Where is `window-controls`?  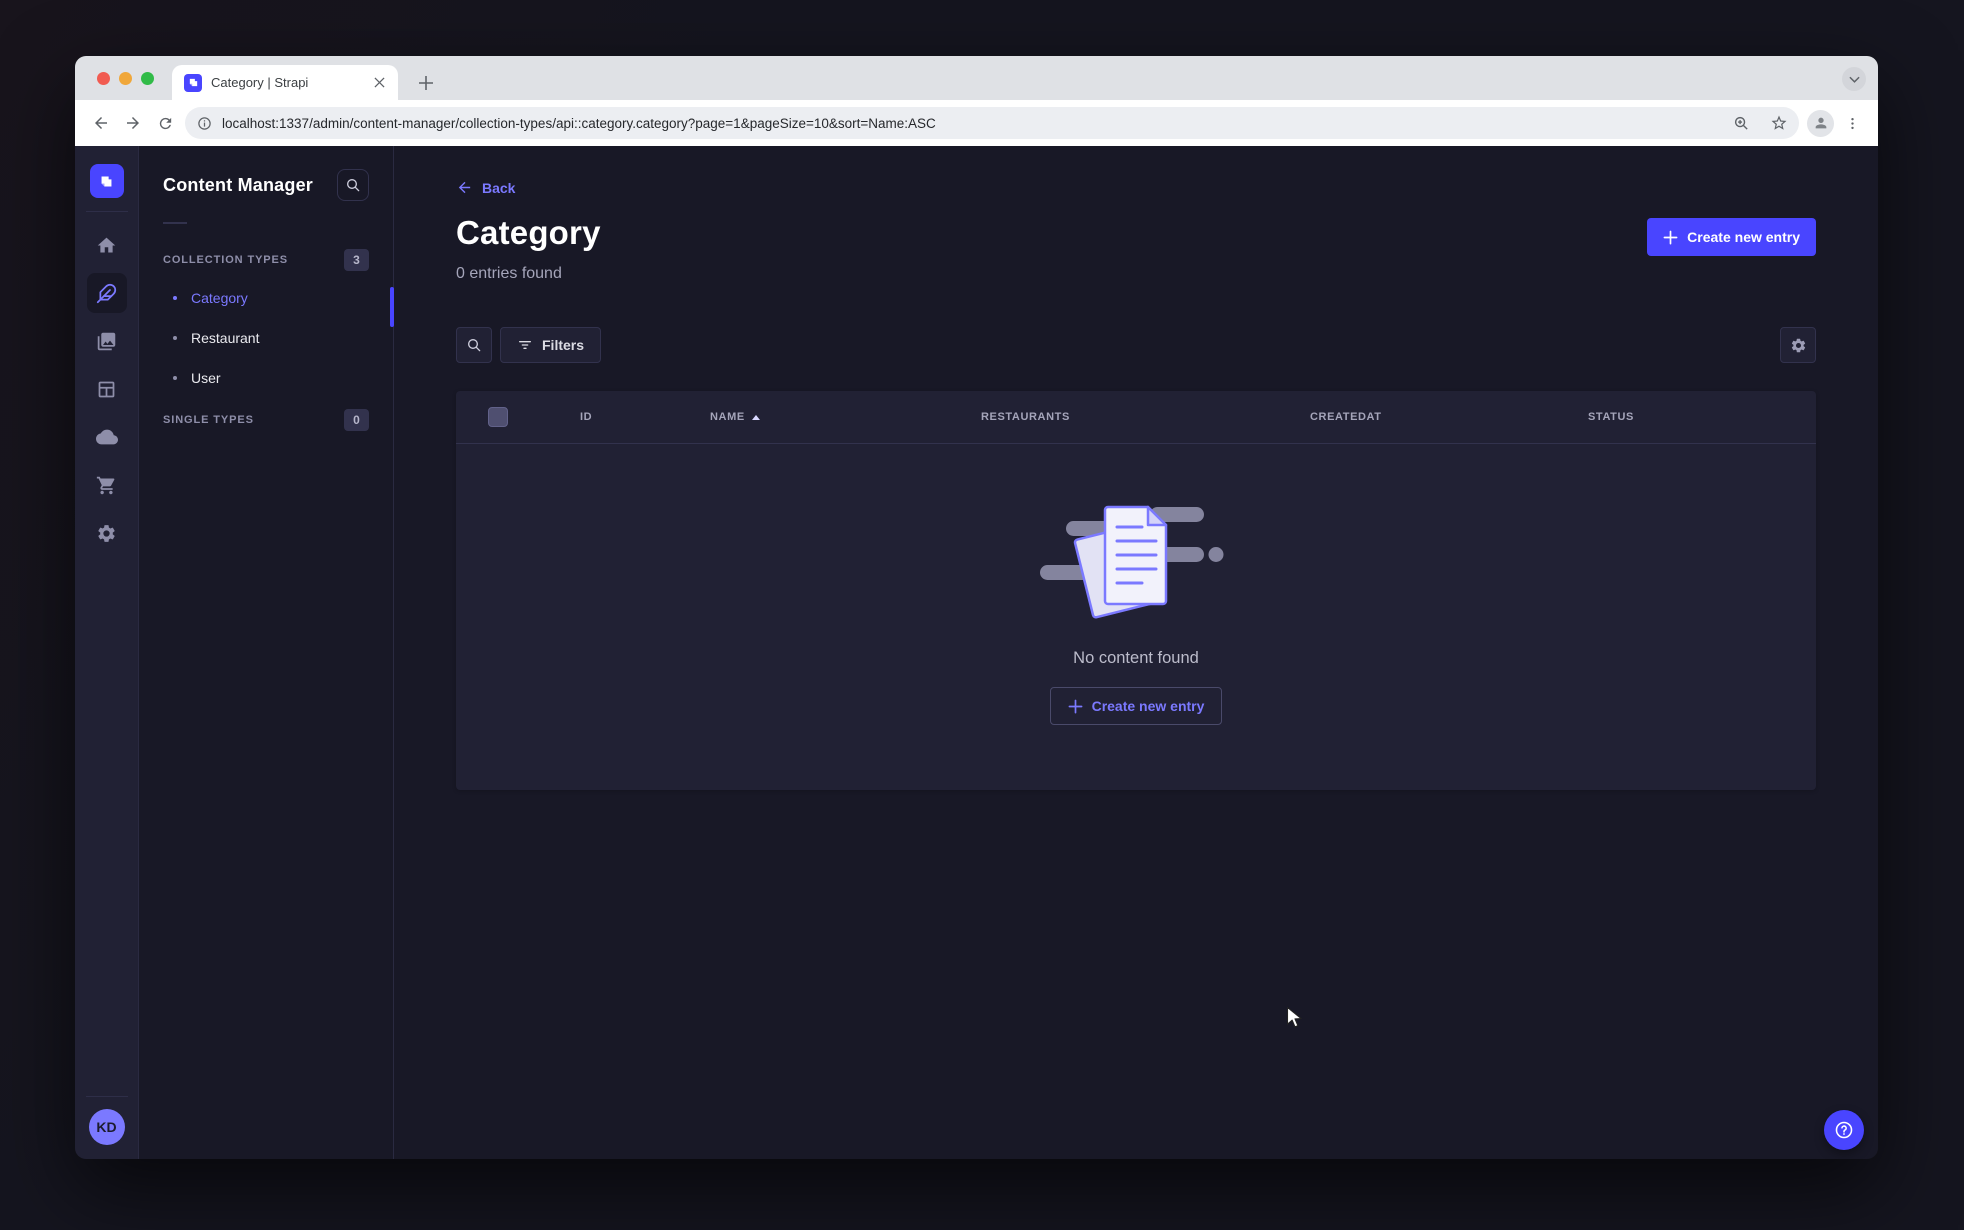
window-controls is located at coordinates (125, 78).